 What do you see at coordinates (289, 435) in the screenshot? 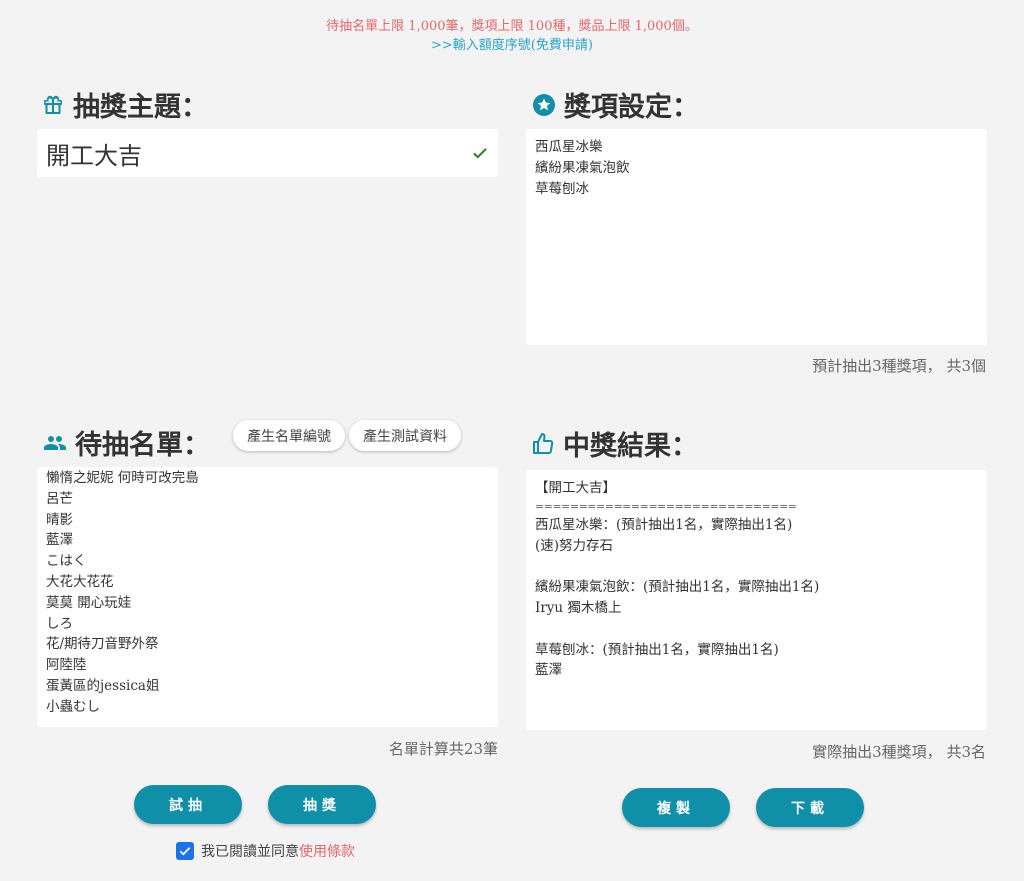
I see `generate-number-button: 產生名單編號` at bounding box center [289, 435].